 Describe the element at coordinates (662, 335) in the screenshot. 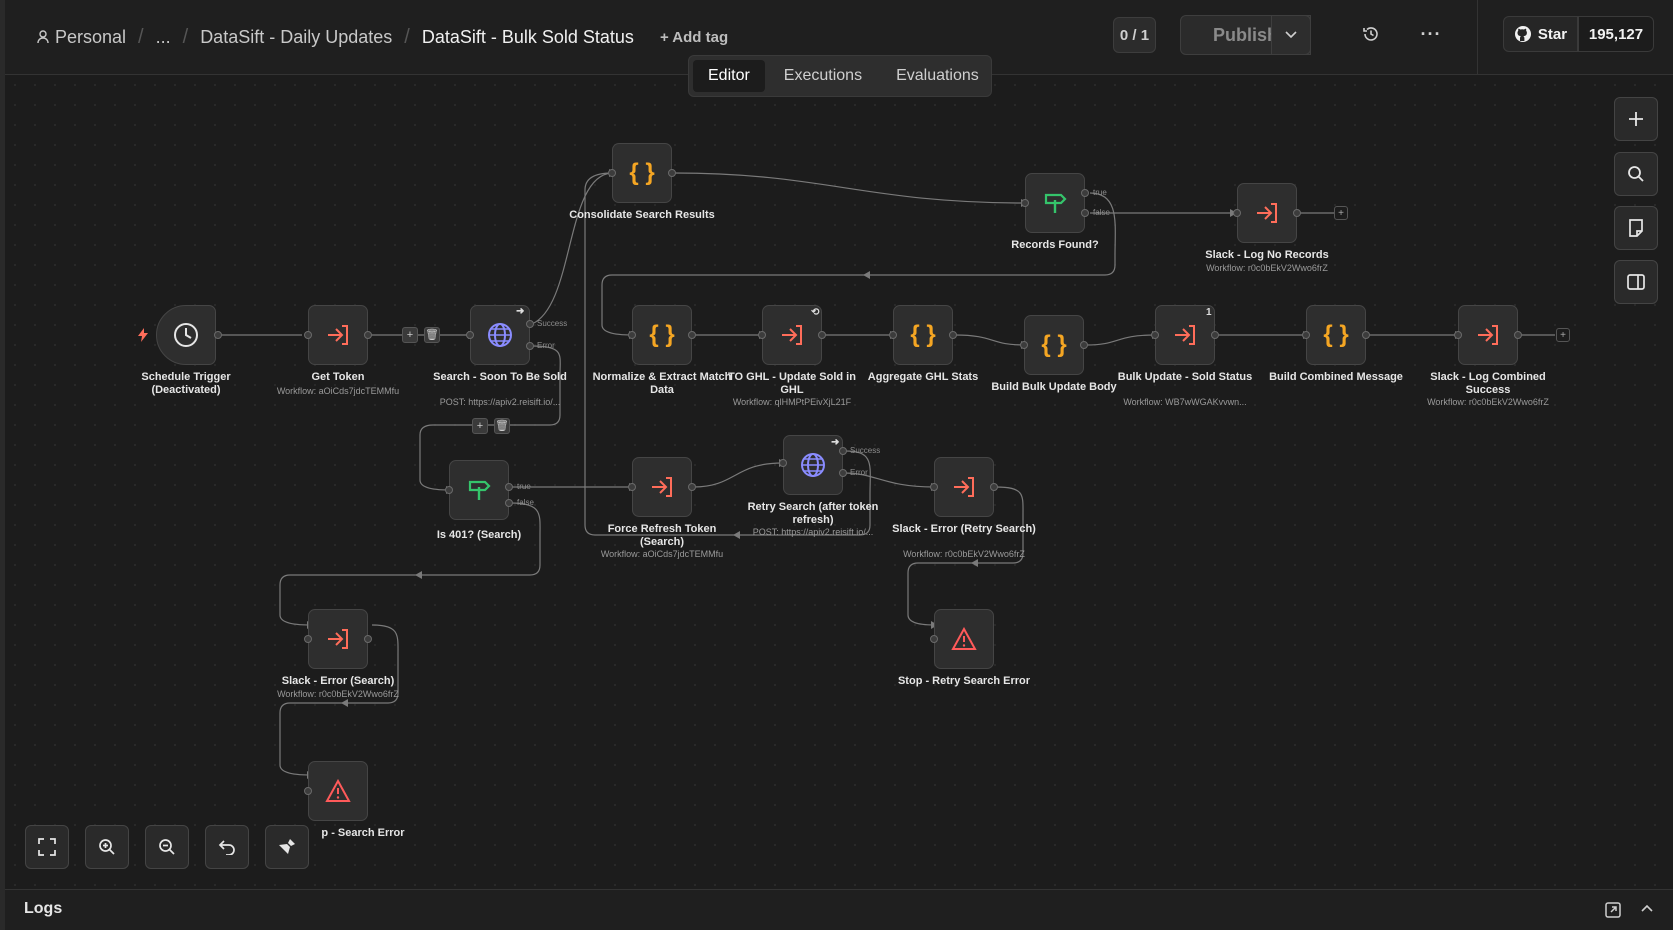

I see `node-normalize-extract: { }` at that location.